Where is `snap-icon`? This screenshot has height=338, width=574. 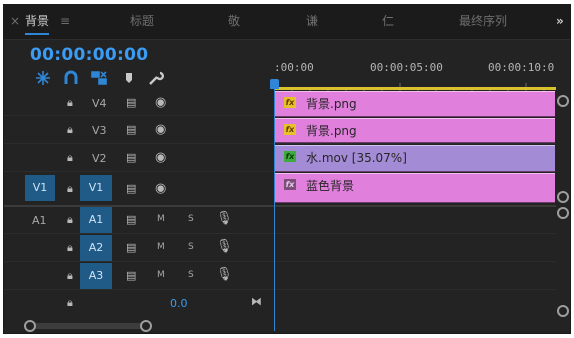 snap-icon is located at coordinates (43, 78).